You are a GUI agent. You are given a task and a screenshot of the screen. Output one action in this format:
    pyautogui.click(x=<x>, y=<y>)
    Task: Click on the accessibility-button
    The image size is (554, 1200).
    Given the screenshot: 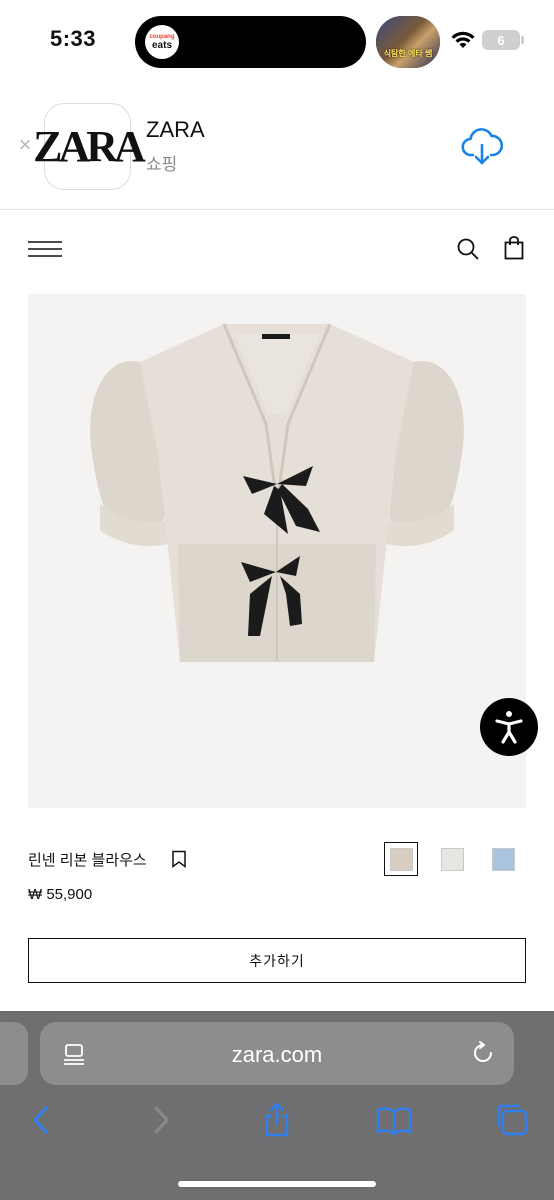 What is the action you would take?
    pyautogui.click(x=509, y=727)
    